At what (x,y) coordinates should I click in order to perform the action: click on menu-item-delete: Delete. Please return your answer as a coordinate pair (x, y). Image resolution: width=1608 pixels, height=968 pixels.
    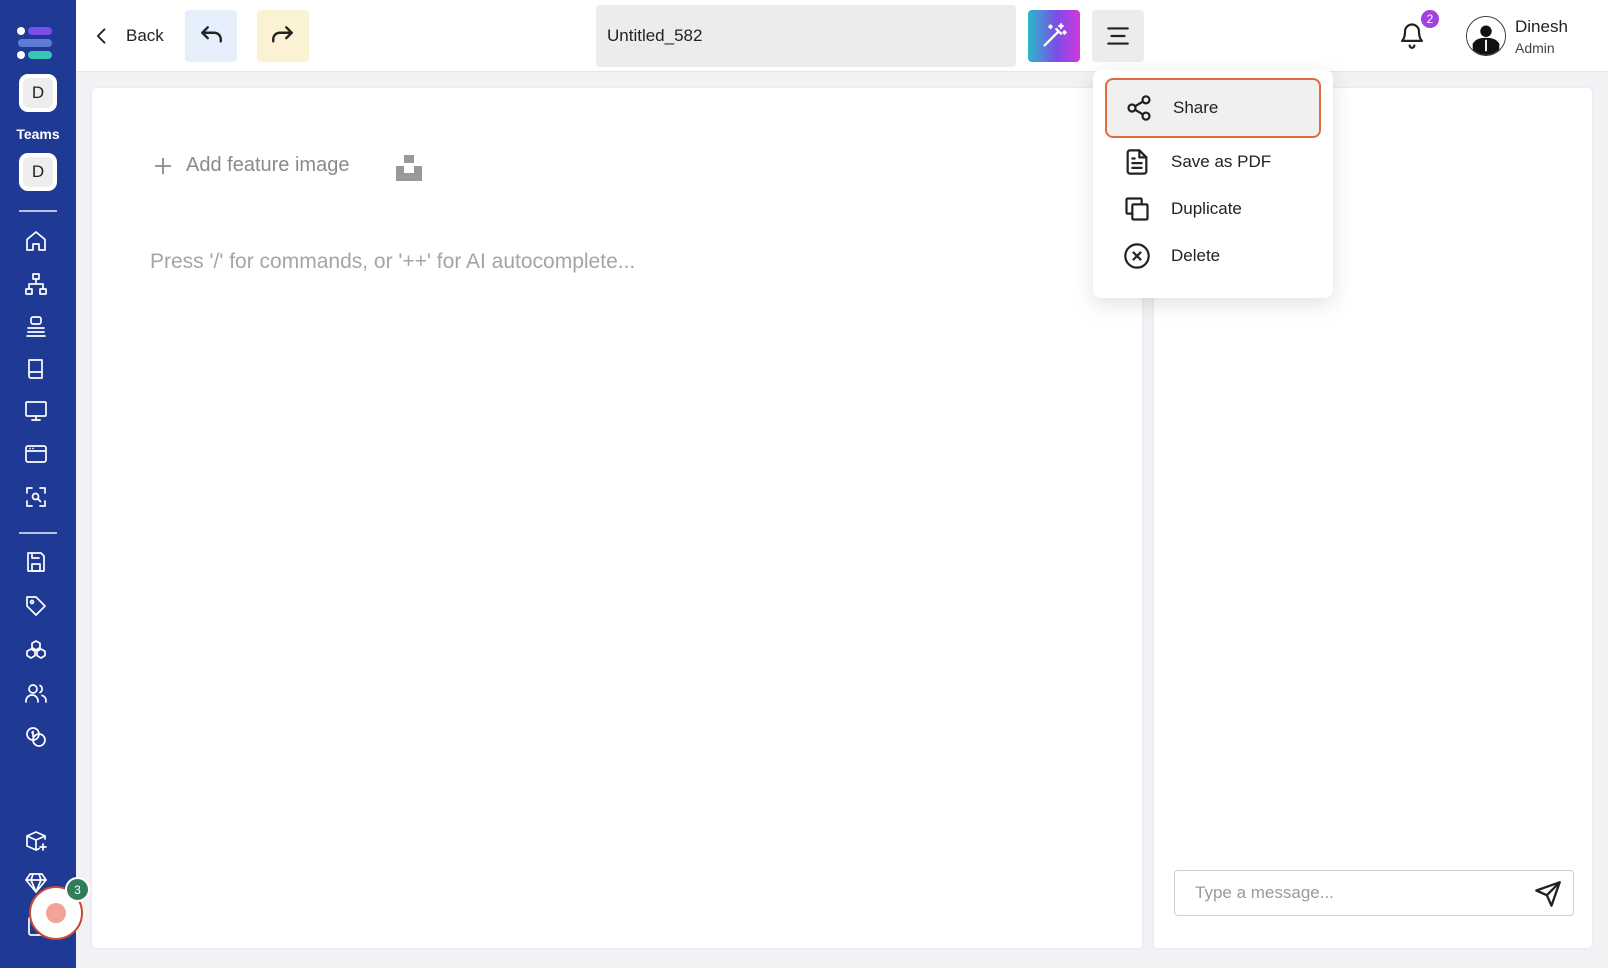
    Looking at the image, I should click on (1213, 256).